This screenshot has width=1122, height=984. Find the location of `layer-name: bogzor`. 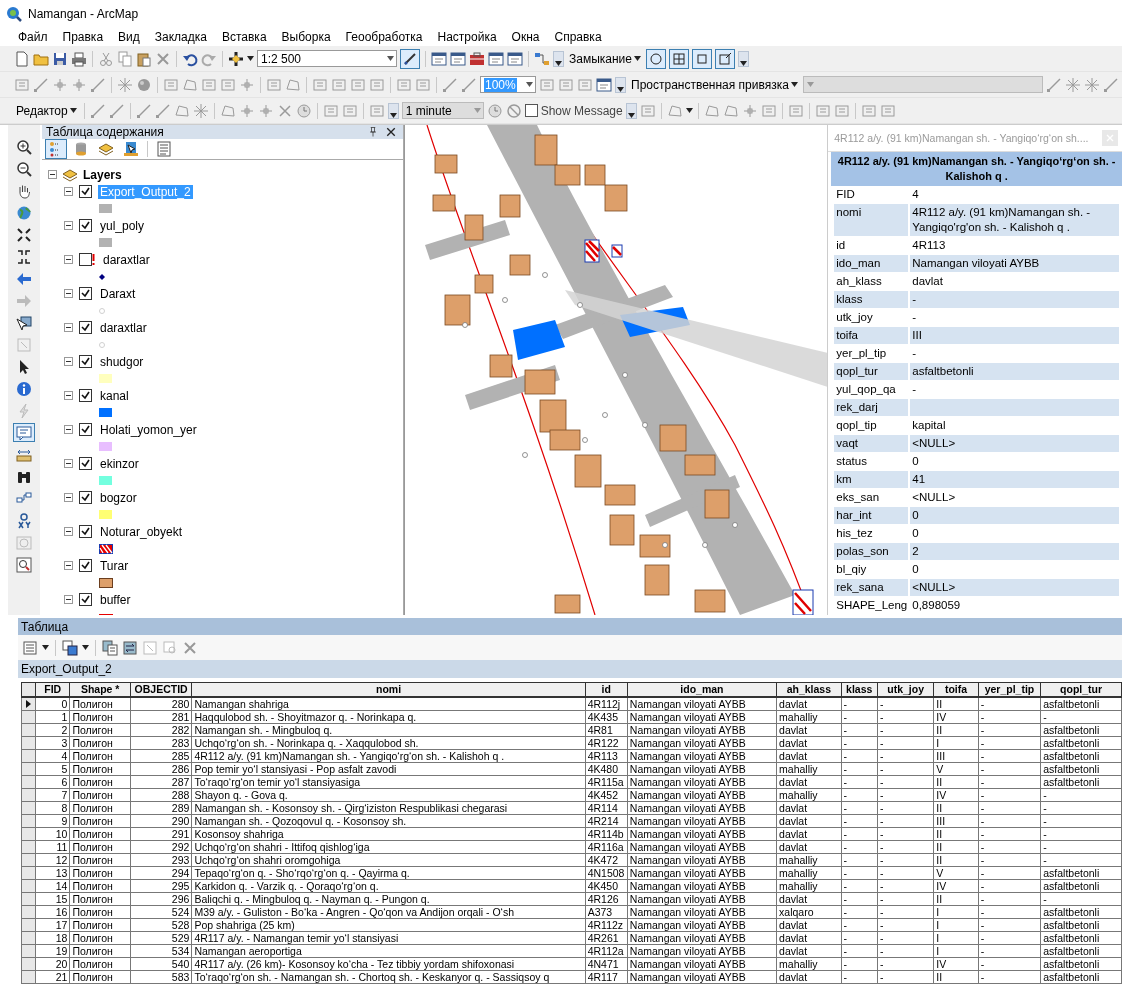

layer-name: bogzor is located at coordinates (118, 497).